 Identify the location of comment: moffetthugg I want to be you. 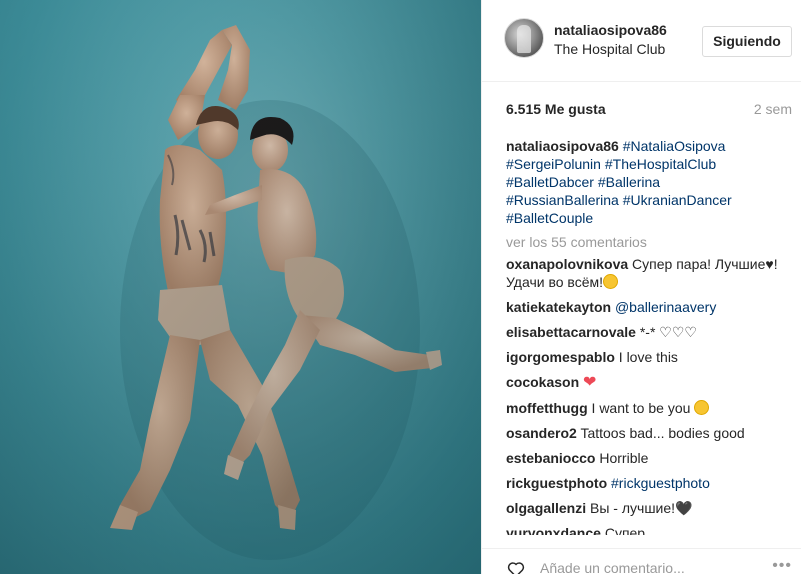
(650, 408).